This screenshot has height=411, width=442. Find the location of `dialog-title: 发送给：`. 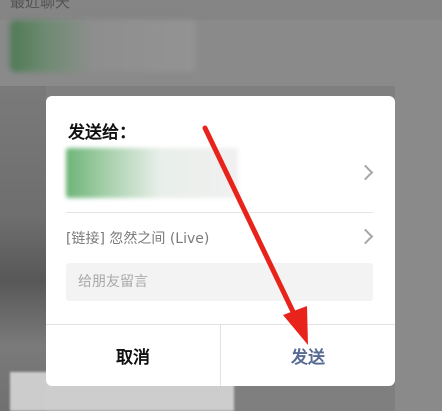

dialog-title: 发送给： is located at coordinates (102, 133).